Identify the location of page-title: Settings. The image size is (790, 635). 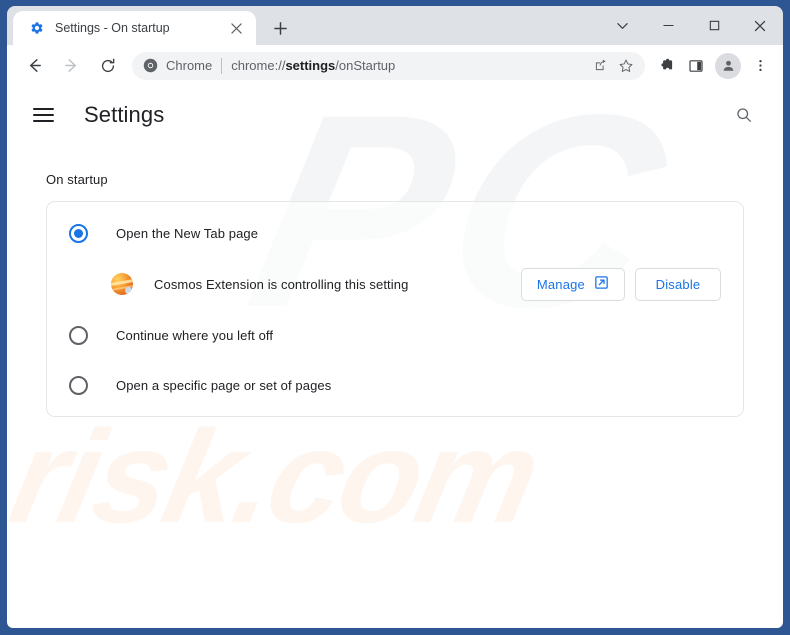
(124, 114).